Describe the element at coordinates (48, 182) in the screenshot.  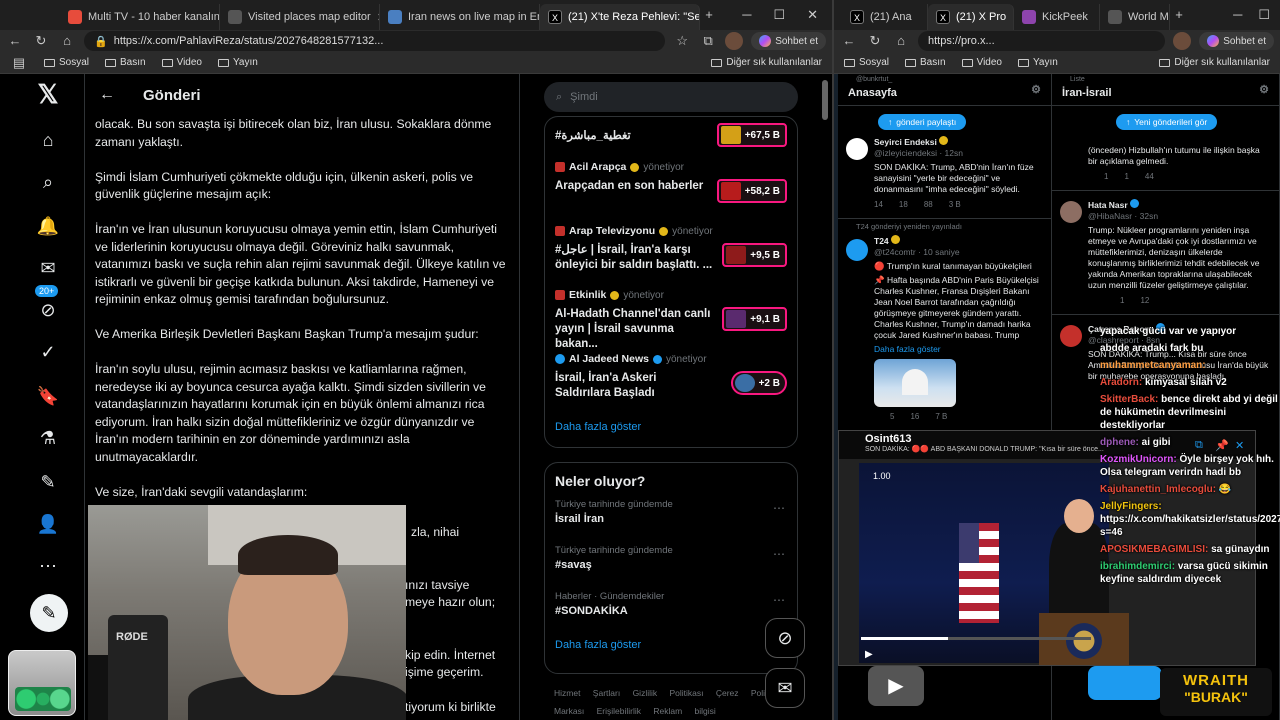
I see `search-icon: ⌕` at that location.